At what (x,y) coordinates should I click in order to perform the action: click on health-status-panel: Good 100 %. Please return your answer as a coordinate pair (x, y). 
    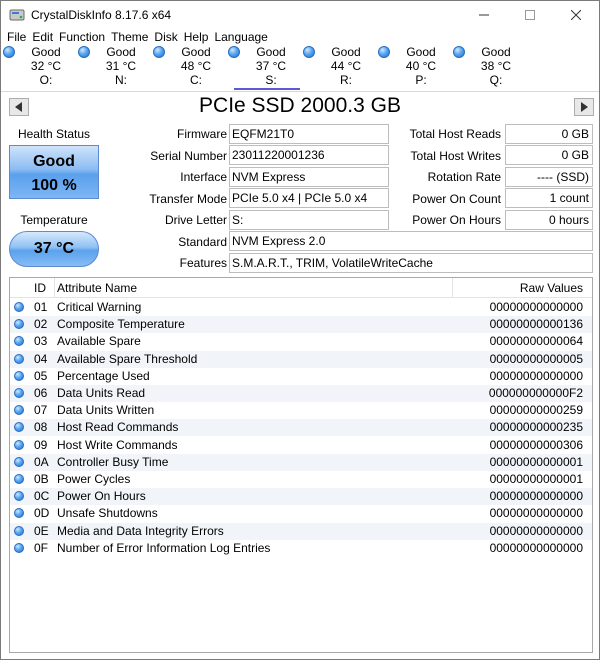
    Looking at the image, I should click on (54, 172).